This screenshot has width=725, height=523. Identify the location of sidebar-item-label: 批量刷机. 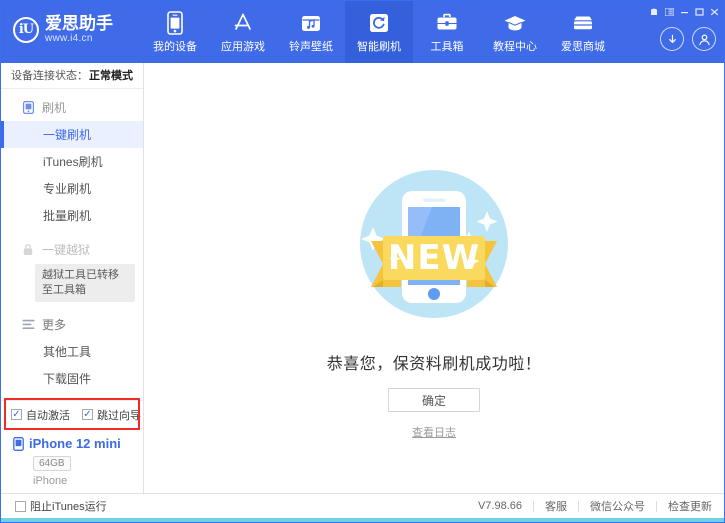
(67, 215).